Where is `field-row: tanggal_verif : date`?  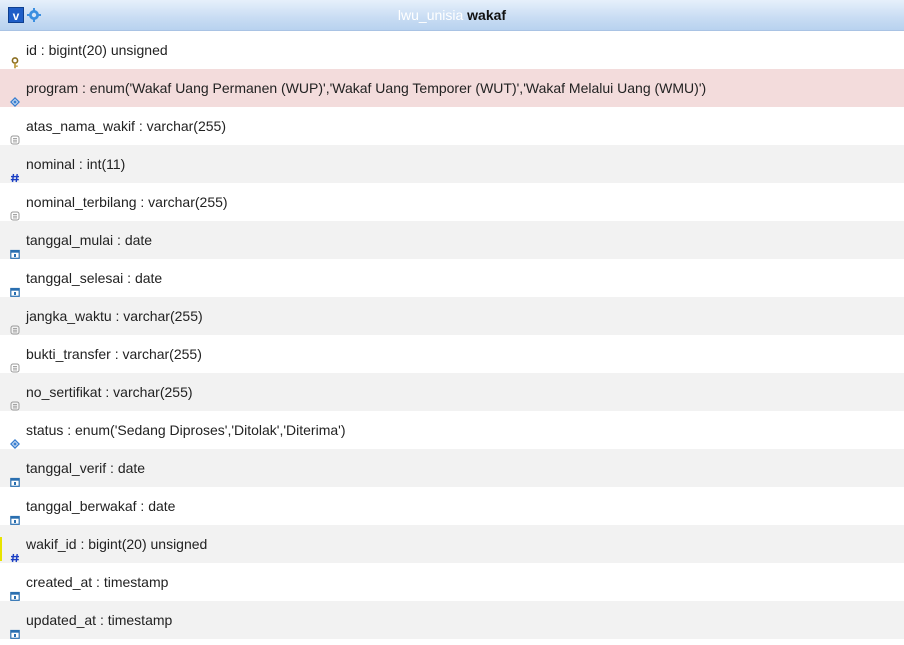
field-row: tanggal_verif : date is located at coordinates (452, 468).